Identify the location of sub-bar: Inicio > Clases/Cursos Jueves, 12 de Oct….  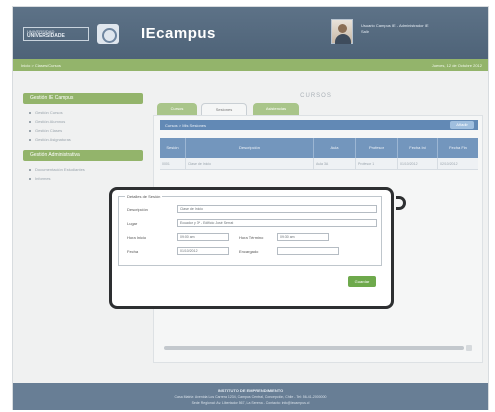
(250, 65).